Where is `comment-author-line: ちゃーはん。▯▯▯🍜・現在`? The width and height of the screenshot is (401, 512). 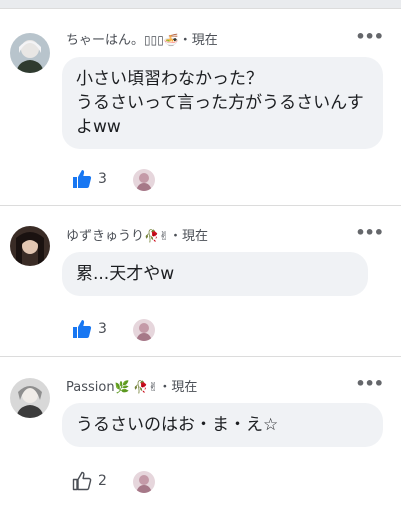
comment-author-line: ちゃーはん。▯▯▯🍜・現在 is located at coordinates (142, 38).